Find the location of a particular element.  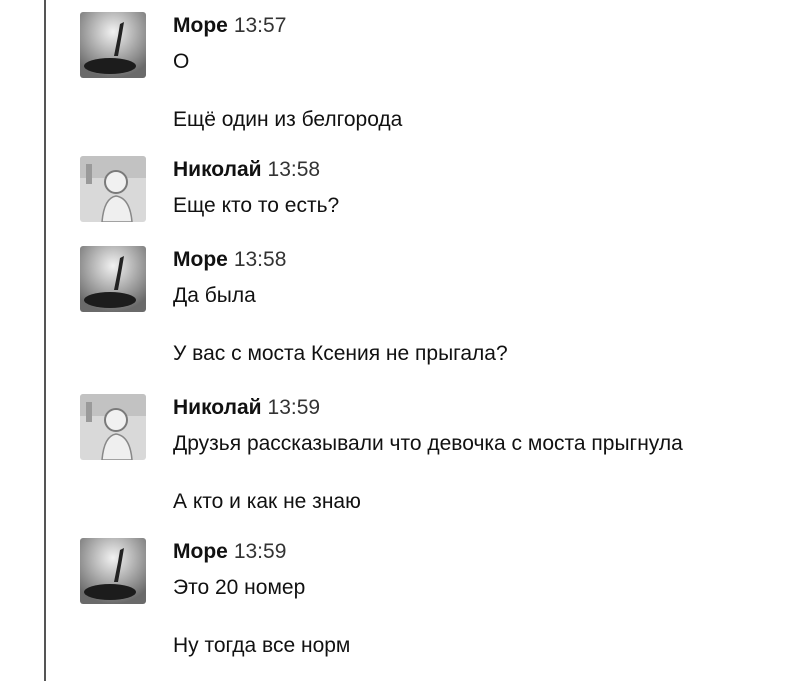

message-header: Море 13:59 is located at coordinates (229, 552).